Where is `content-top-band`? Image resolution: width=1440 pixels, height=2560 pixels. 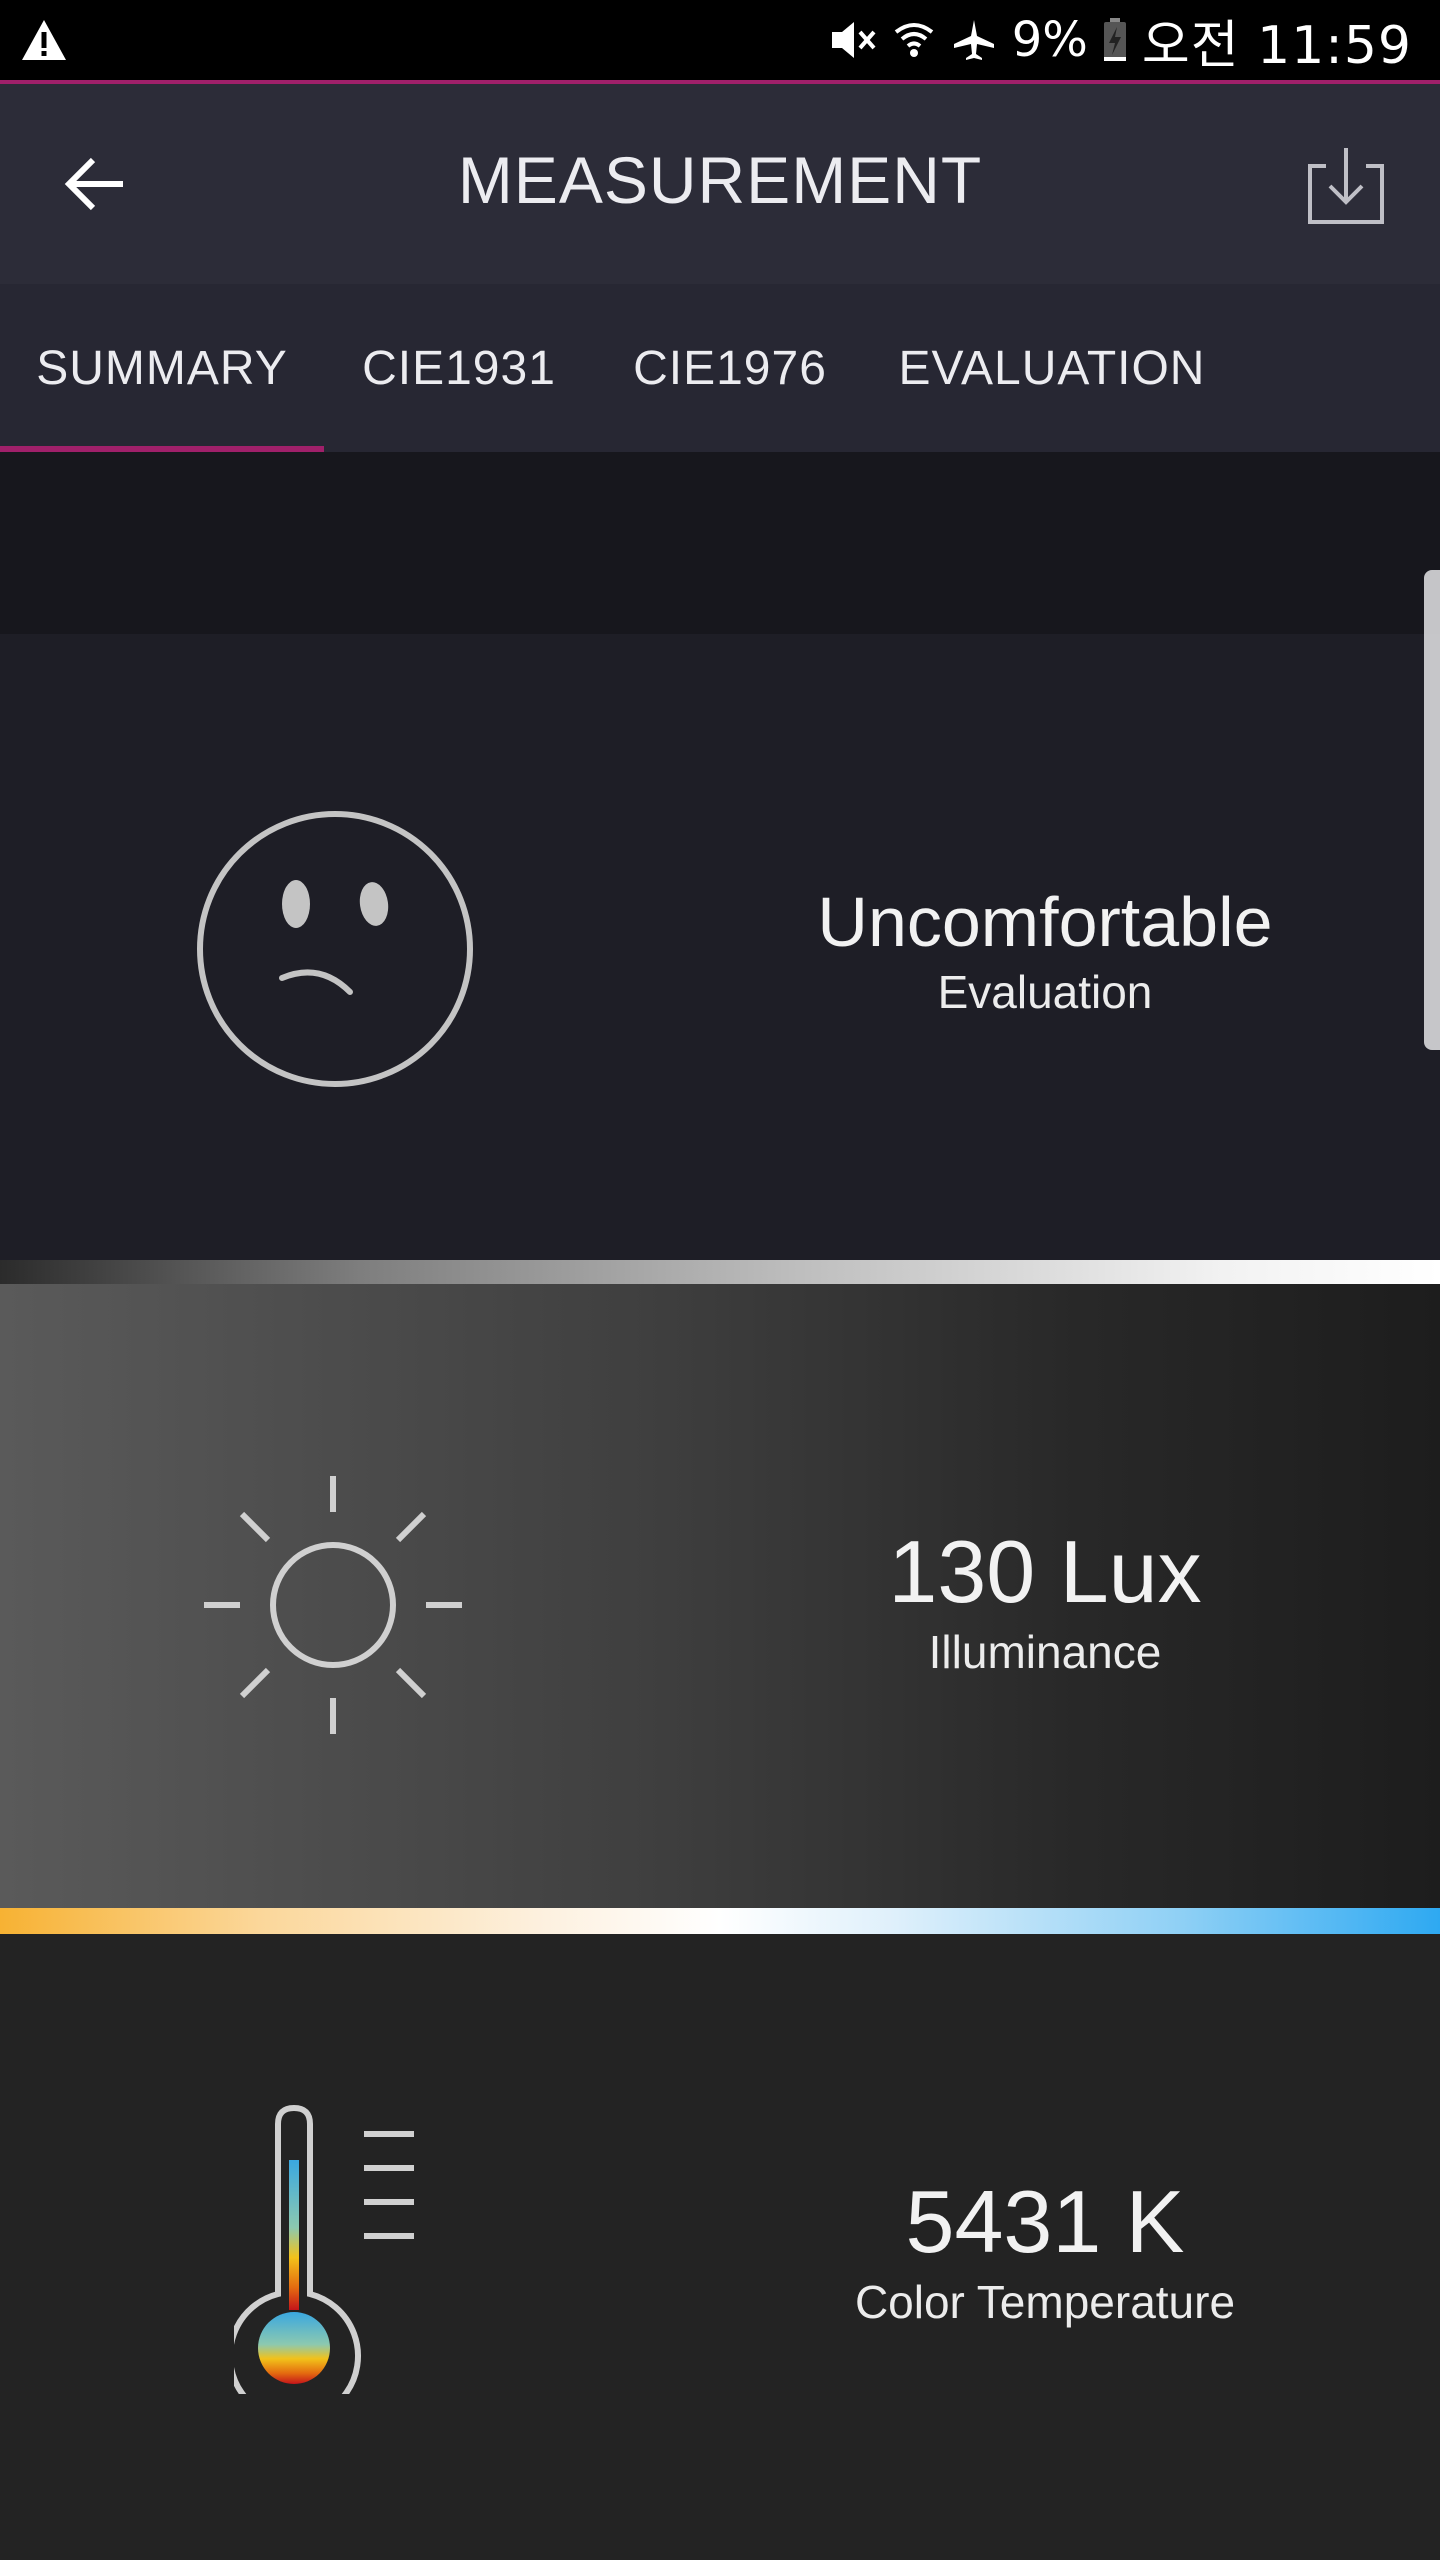 content-top-band is located at coordinates (720, 543).